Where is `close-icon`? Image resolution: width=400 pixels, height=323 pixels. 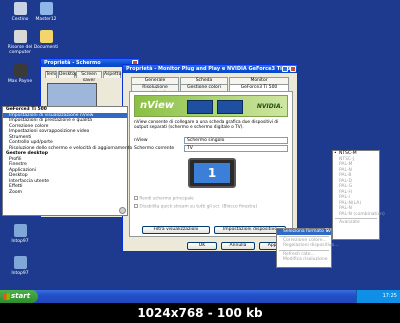
close-icon is located at coordinates (293, 69).